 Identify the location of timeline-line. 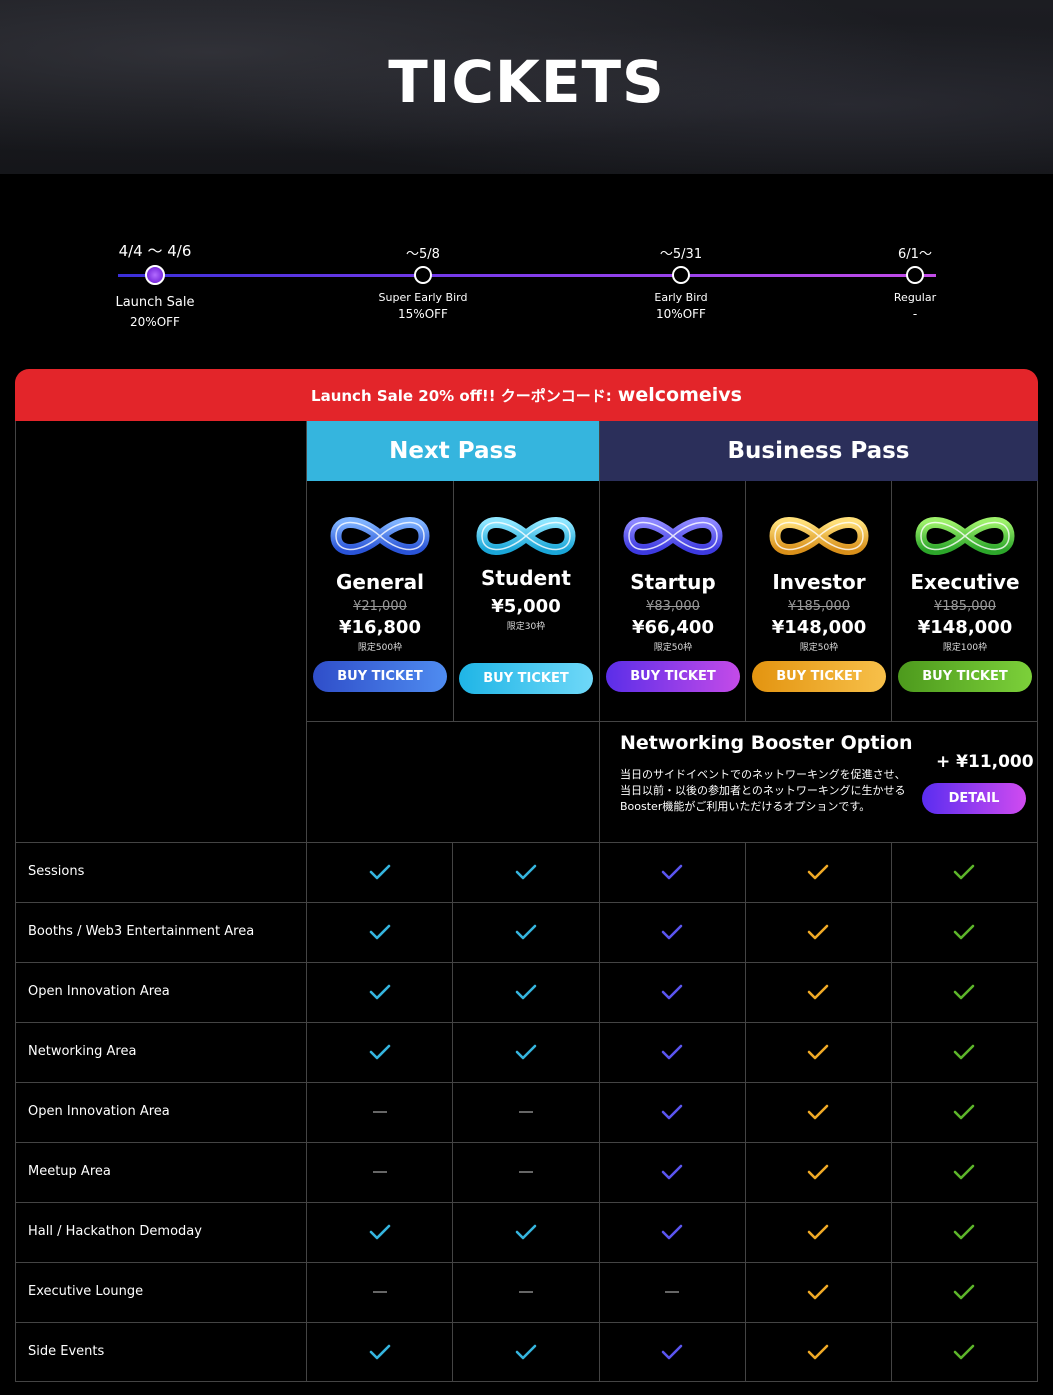
(527, 275).